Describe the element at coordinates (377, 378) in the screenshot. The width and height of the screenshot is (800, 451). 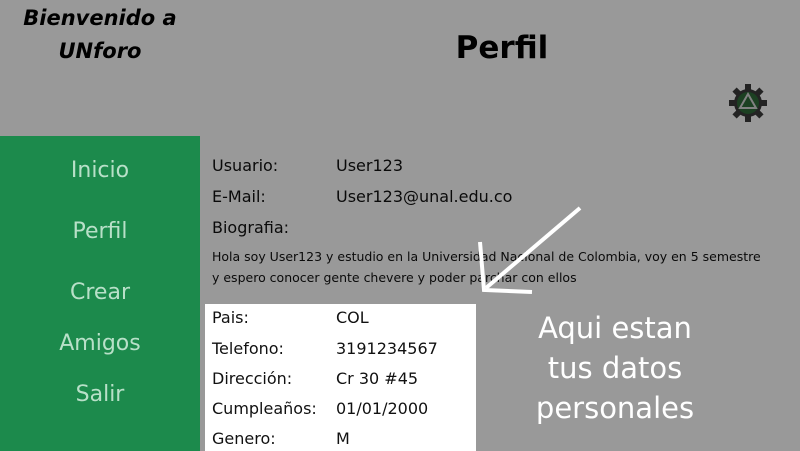
I see `direccion-value: Cr 30 #45` at that location.